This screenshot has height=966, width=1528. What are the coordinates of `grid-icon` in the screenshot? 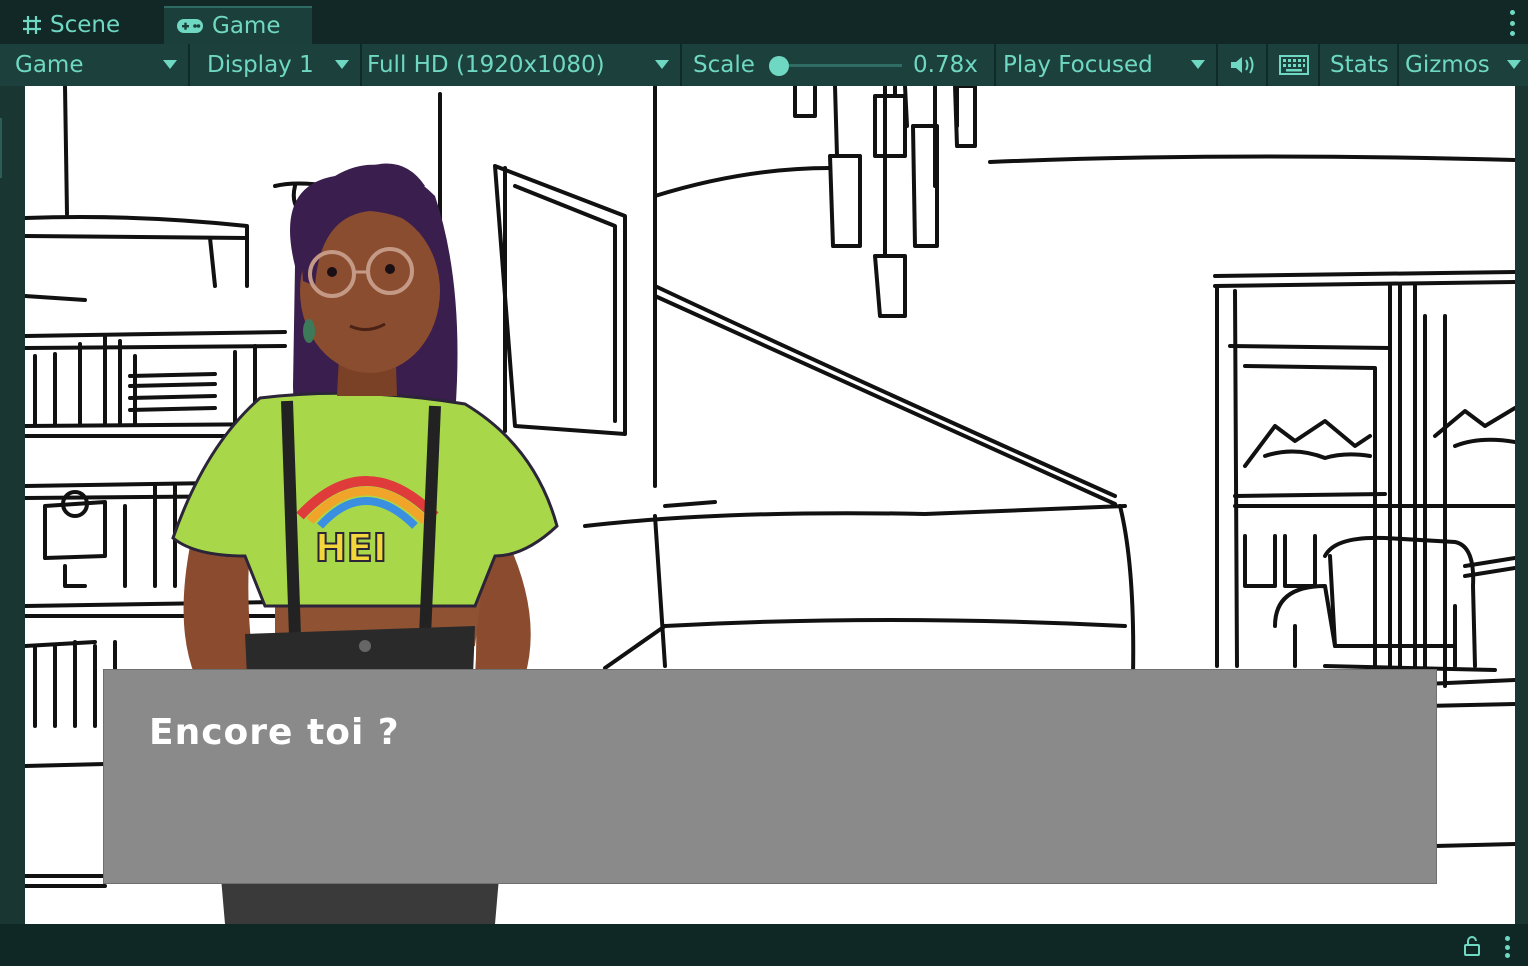 It's located at (32, 25).